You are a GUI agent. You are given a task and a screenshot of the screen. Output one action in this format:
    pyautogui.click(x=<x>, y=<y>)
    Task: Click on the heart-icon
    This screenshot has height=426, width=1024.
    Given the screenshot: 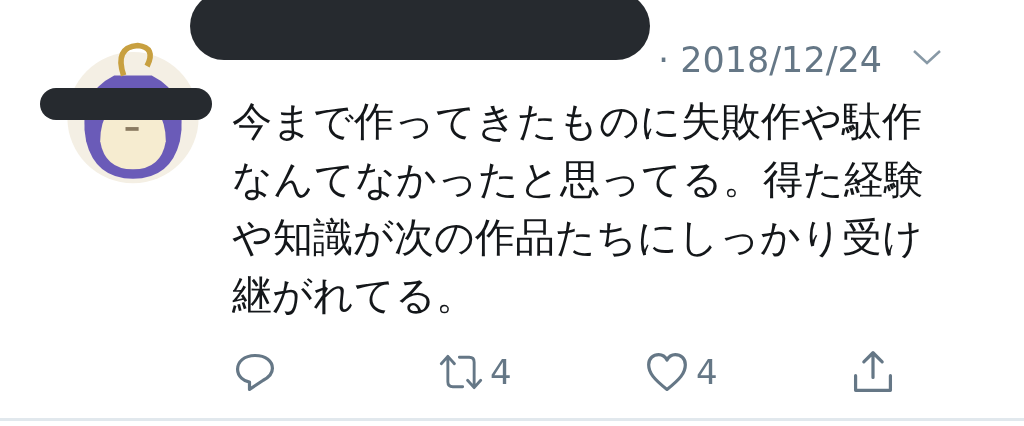 What is the action you would take?
    pyautogui.click(x=667, y=372)
    